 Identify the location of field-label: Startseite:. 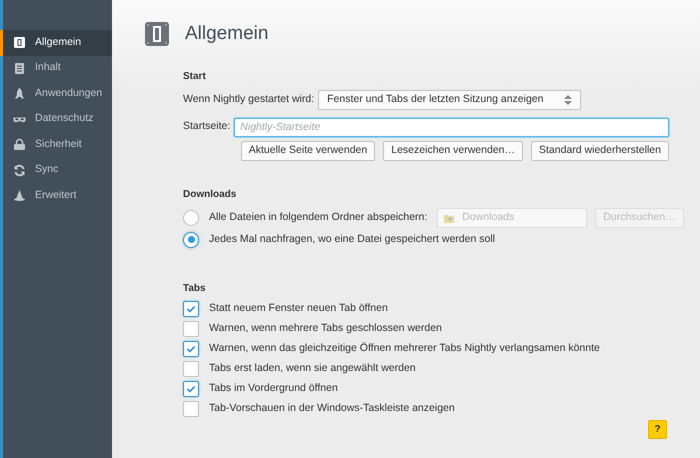
(206, 126).